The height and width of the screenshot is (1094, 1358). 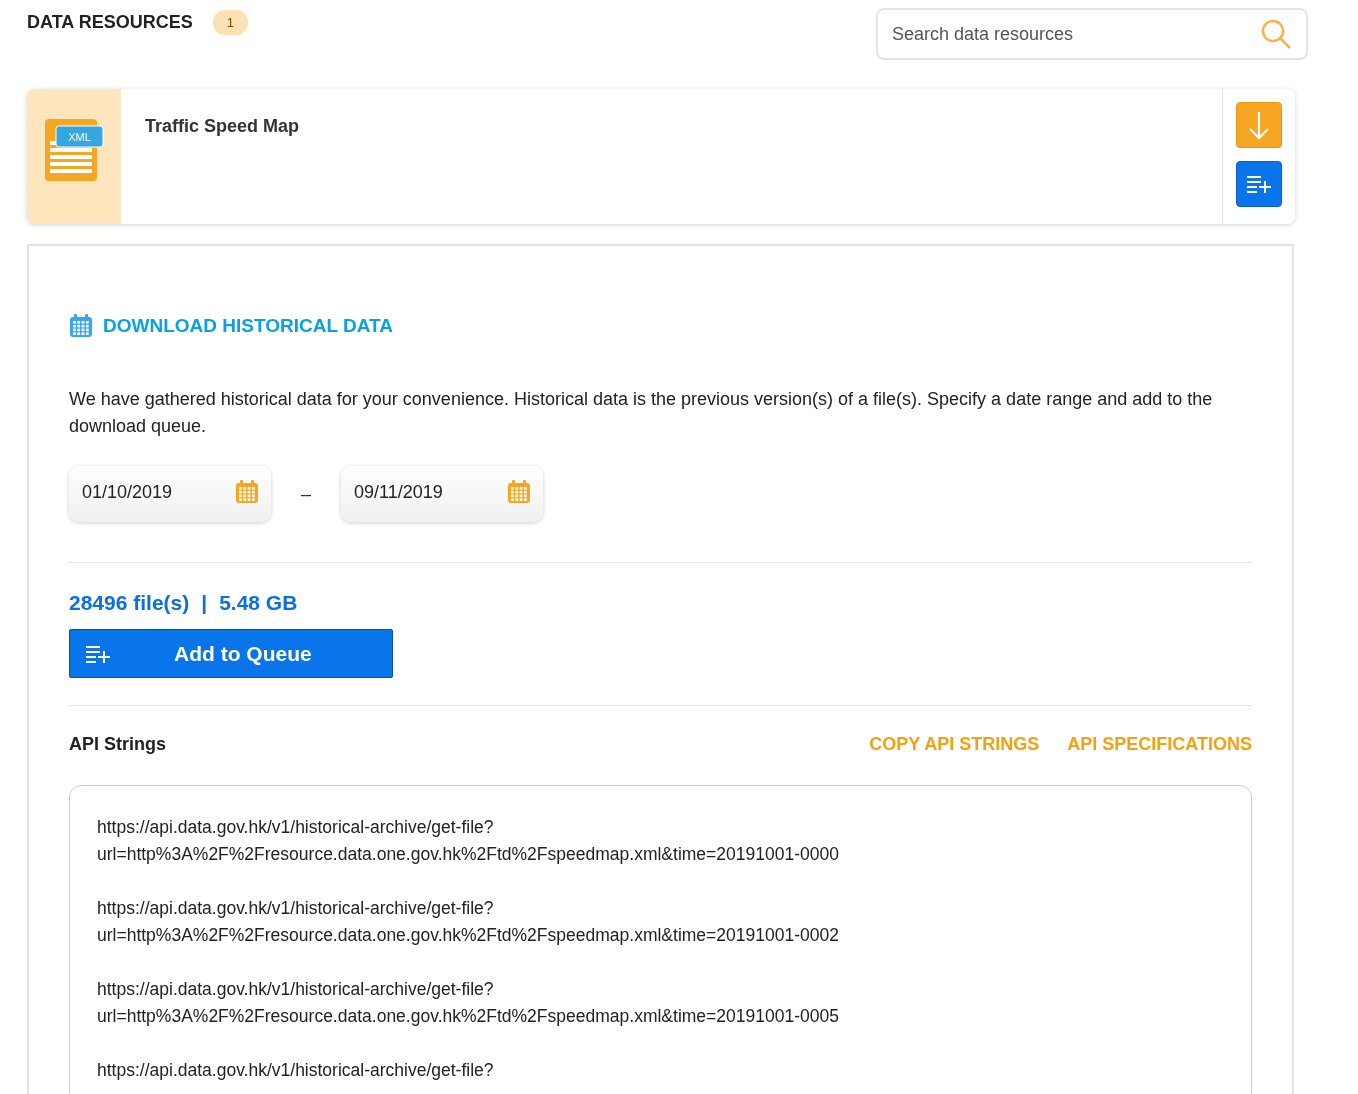 I want to click on search-field: Search data resources, so click(x=1092, y=34).